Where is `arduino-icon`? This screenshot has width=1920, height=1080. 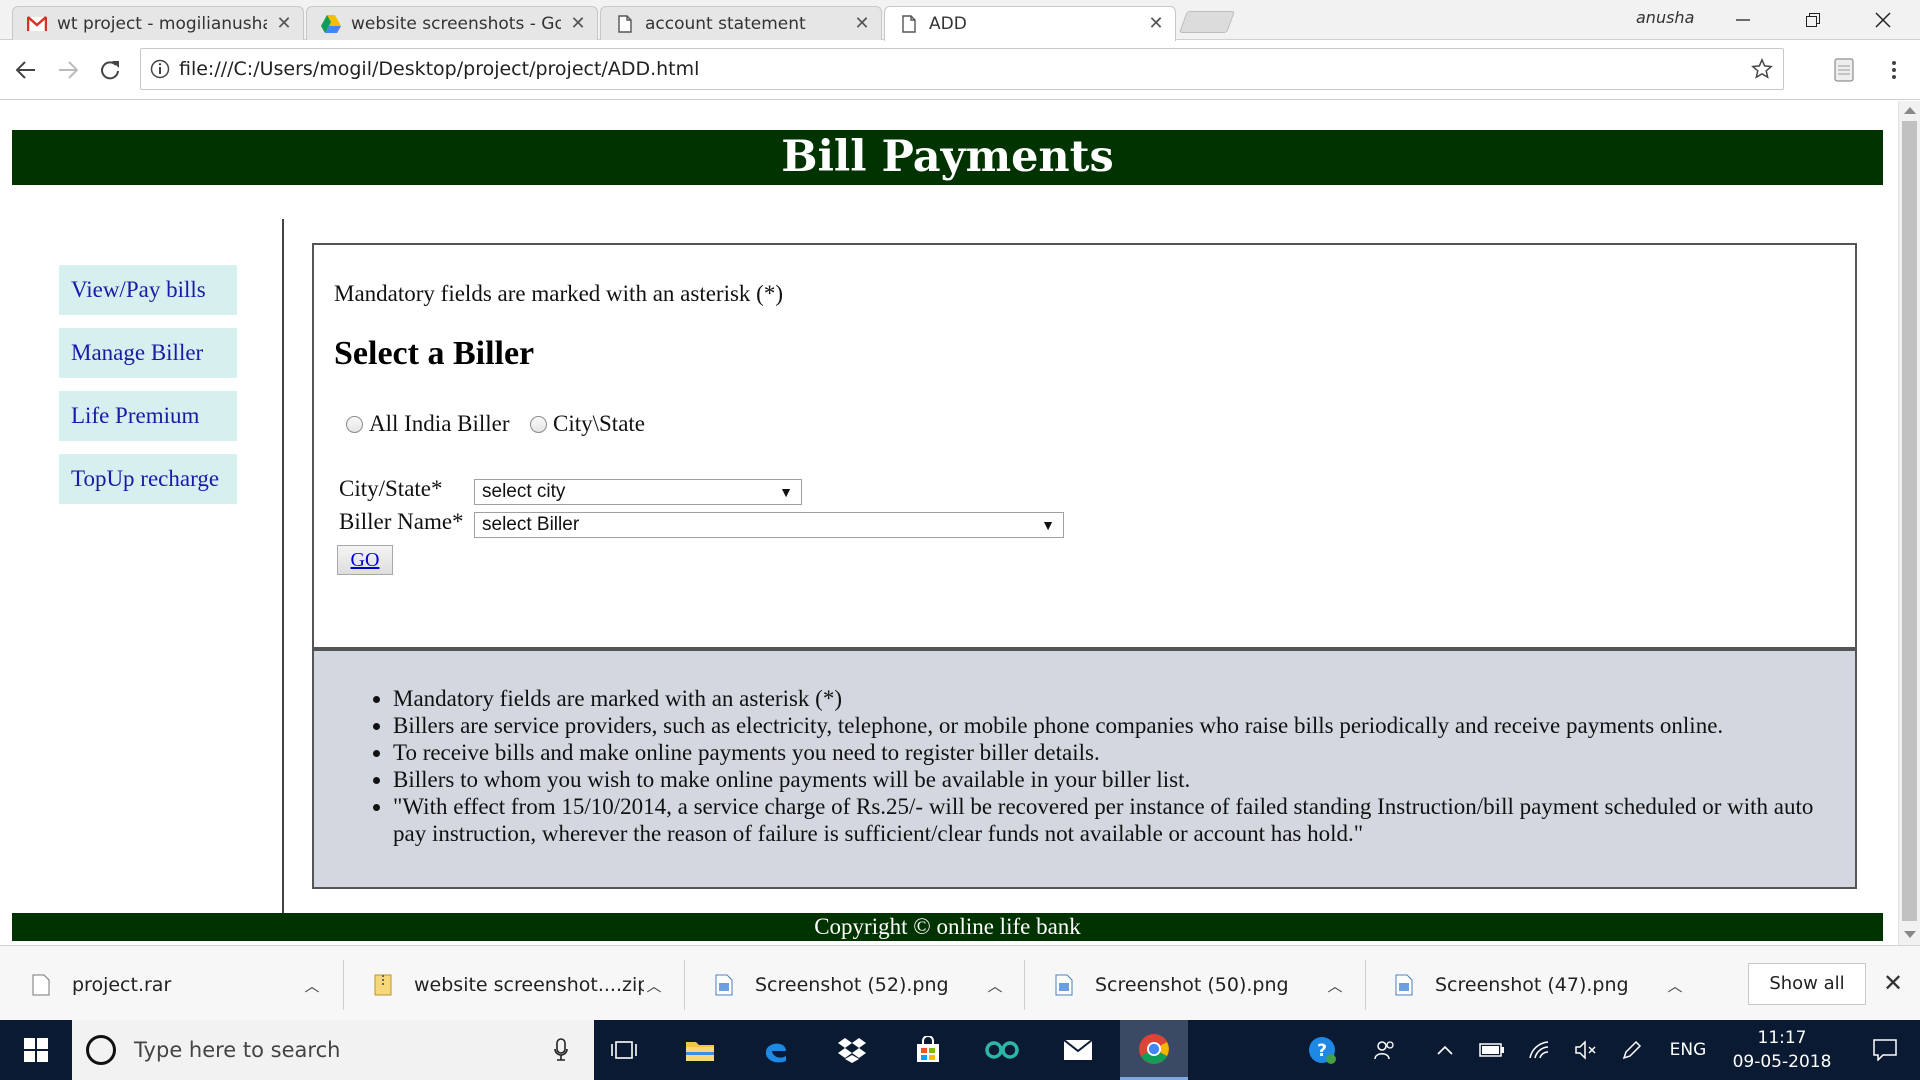 arduino-icon is located at coordinates (1002, 1050).